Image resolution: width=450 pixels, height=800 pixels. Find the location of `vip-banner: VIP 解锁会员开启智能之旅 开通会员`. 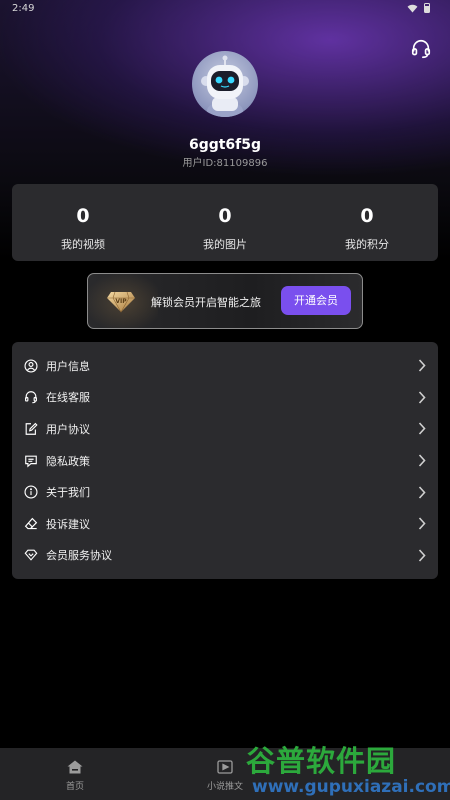

vip-banner: VIP 解锁会员开启智能之旅 开通会员 is located at coordinates (225, 301).